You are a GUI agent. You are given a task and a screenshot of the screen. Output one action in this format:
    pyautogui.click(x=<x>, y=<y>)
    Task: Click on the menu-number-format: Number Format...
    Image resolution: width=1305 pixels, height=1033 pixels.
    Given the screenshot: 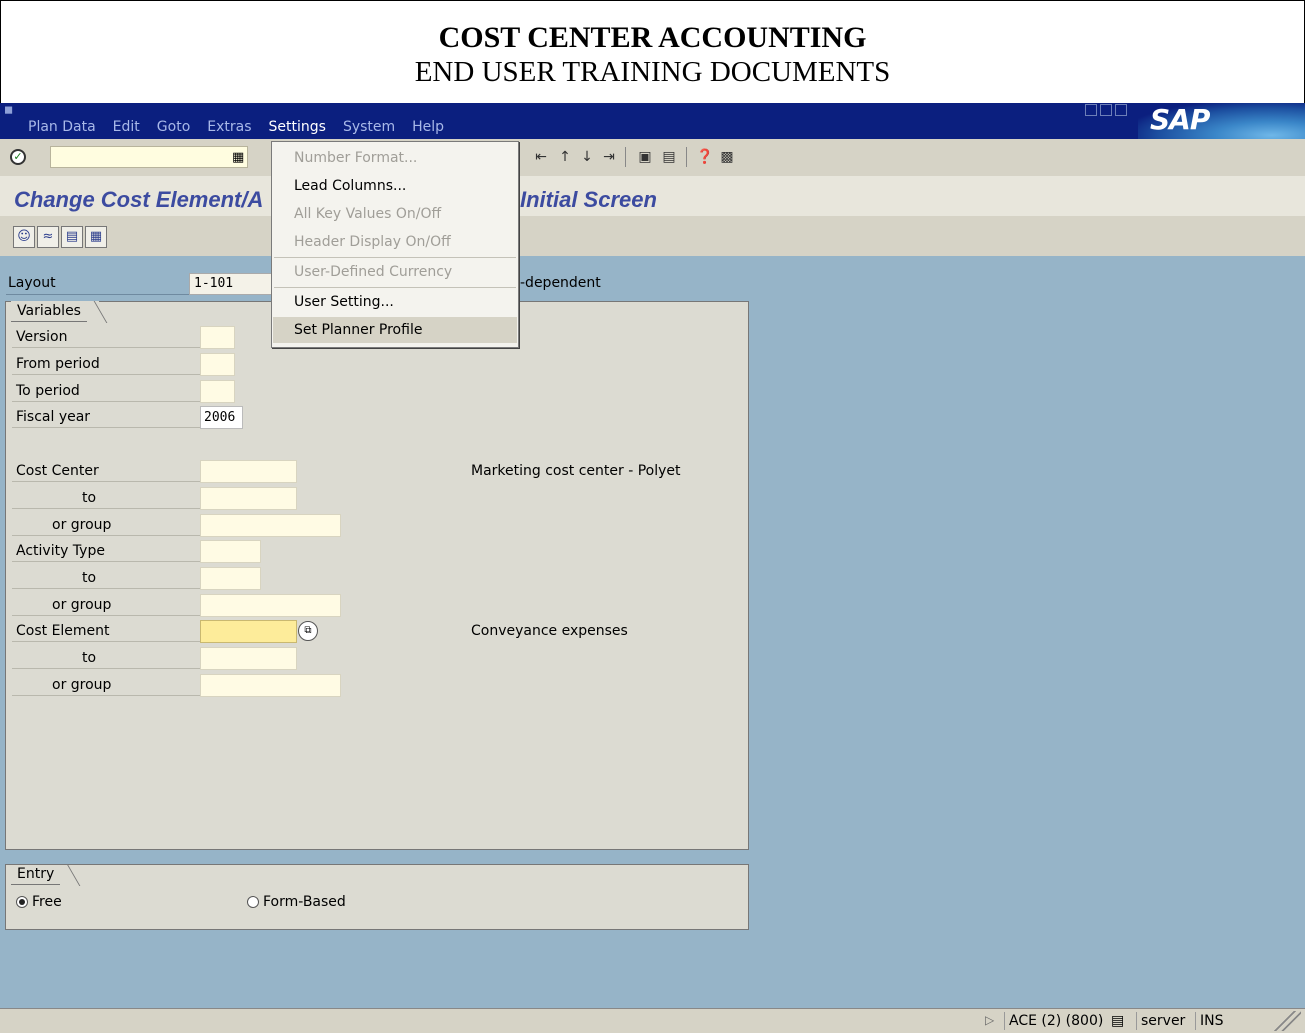 What is the action you would take?
    pyautogui.click(x=356, y=158)
    